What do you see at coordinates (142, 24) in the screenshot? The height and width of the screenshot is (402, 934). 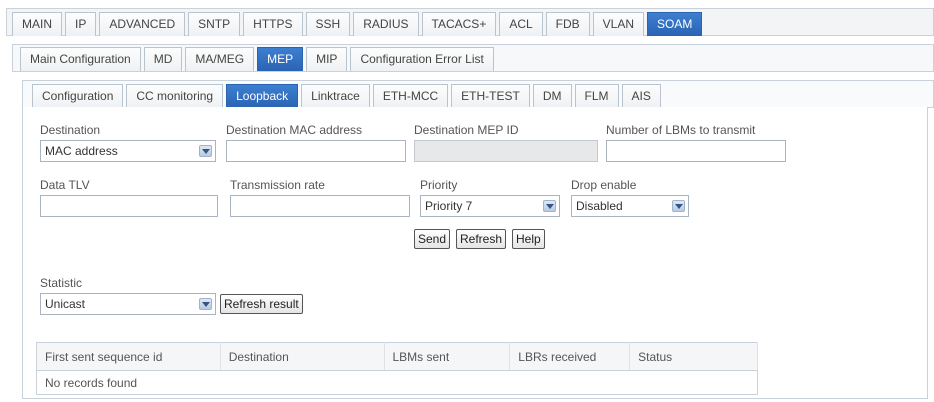 I see `tab-advanced: ADVANCED` at bounding box center [142, 24].